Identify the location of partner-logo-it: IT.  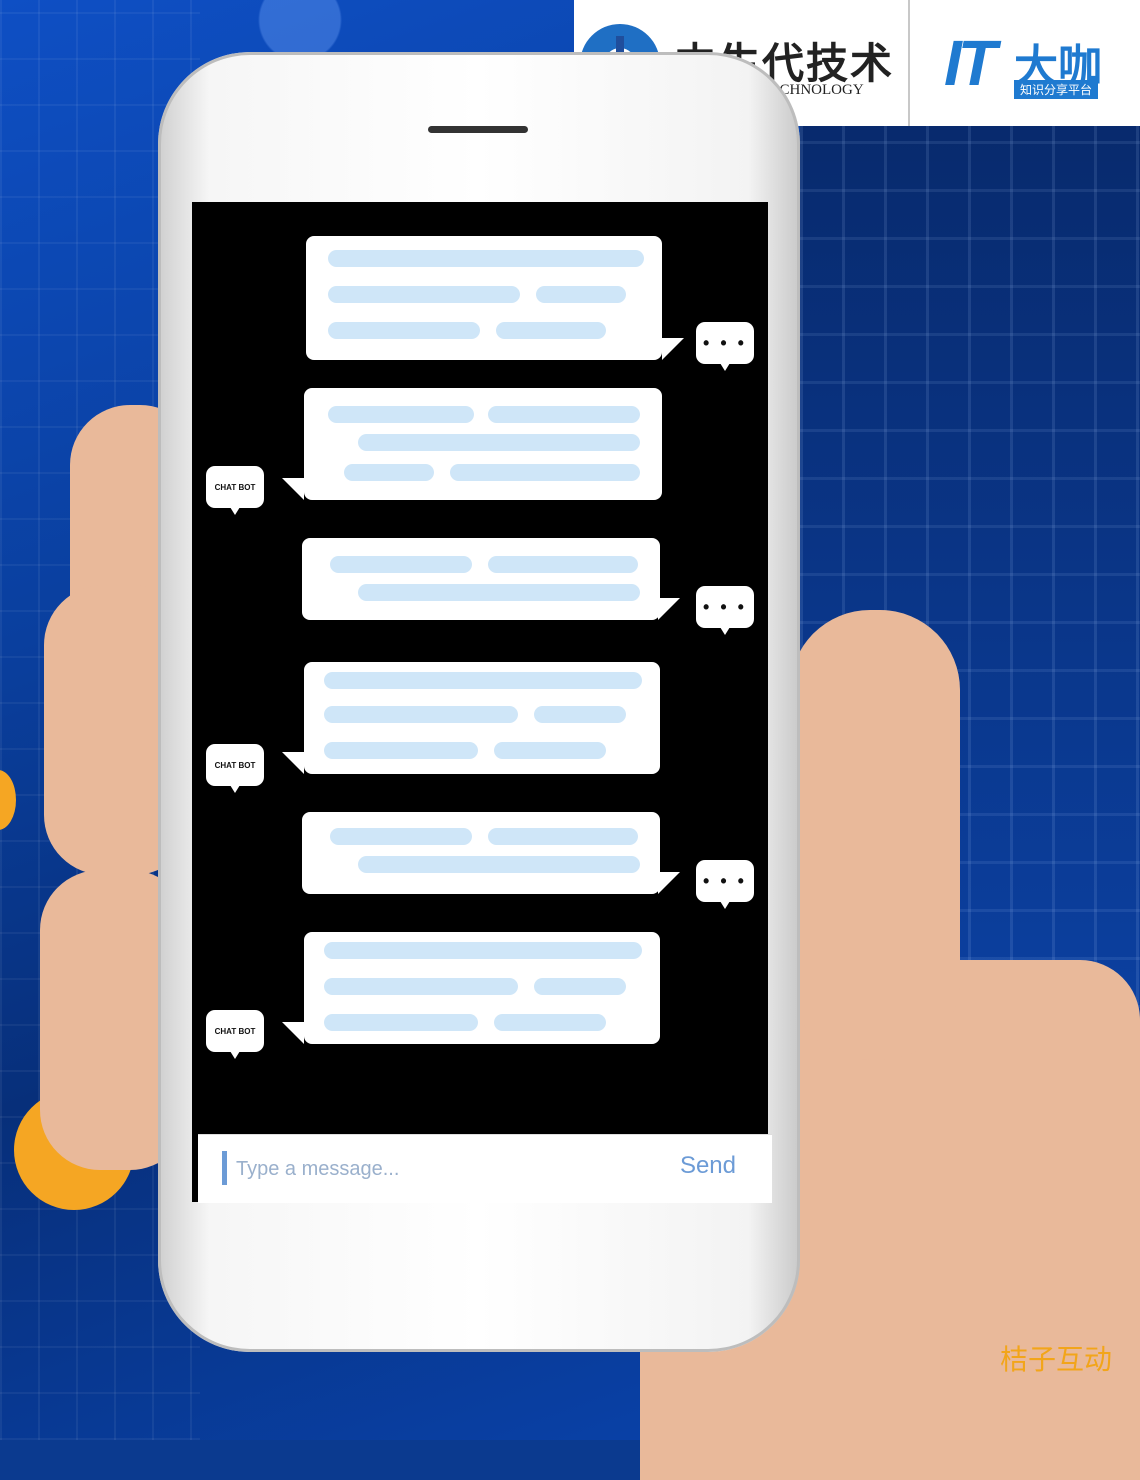
(970, 63).